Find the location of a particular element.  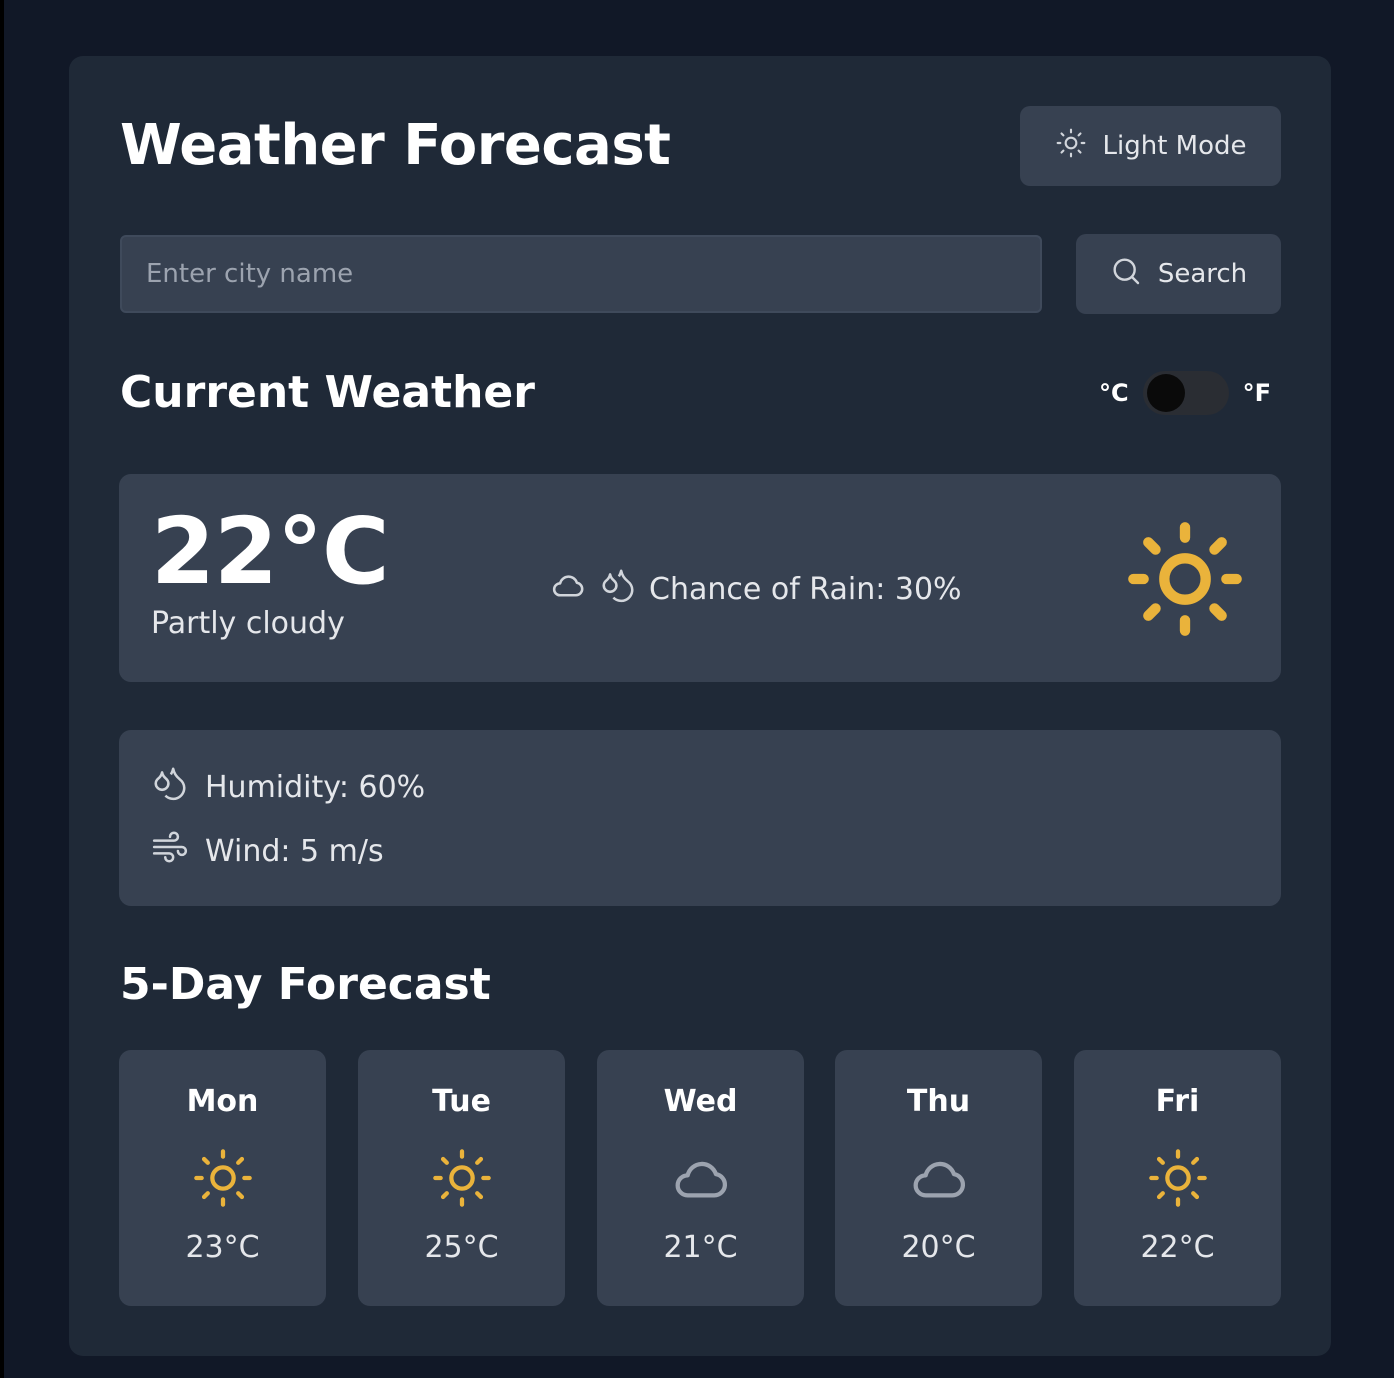

forecast-day-name: Wed is located at coordinates (700, 1101).